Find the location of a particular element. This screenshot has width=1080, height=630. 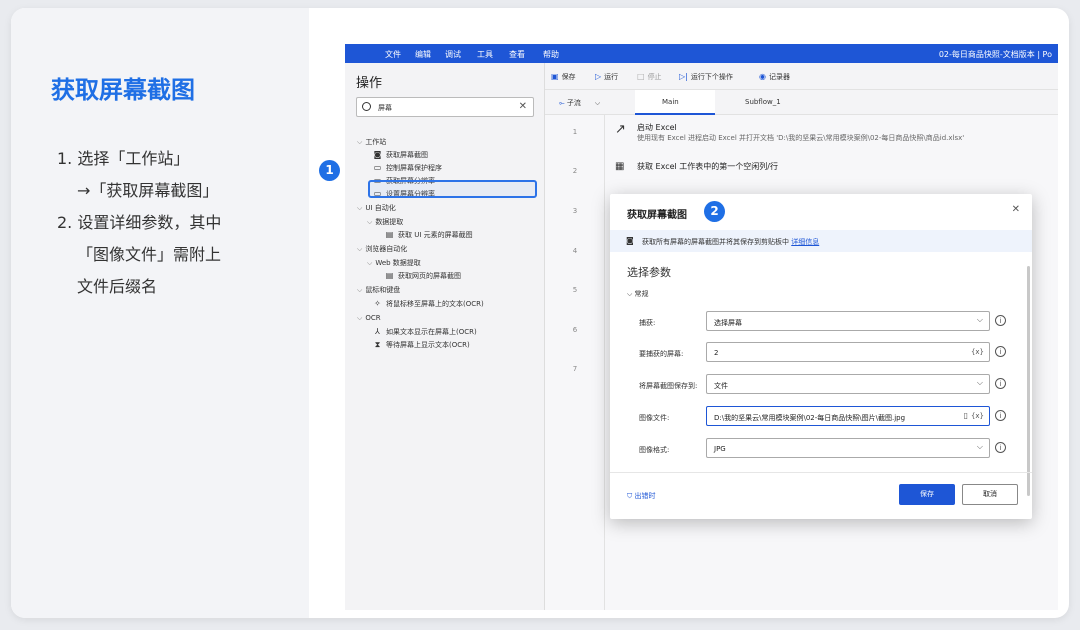

branch-icon: ⅄ is located at coordinates (377, 331).